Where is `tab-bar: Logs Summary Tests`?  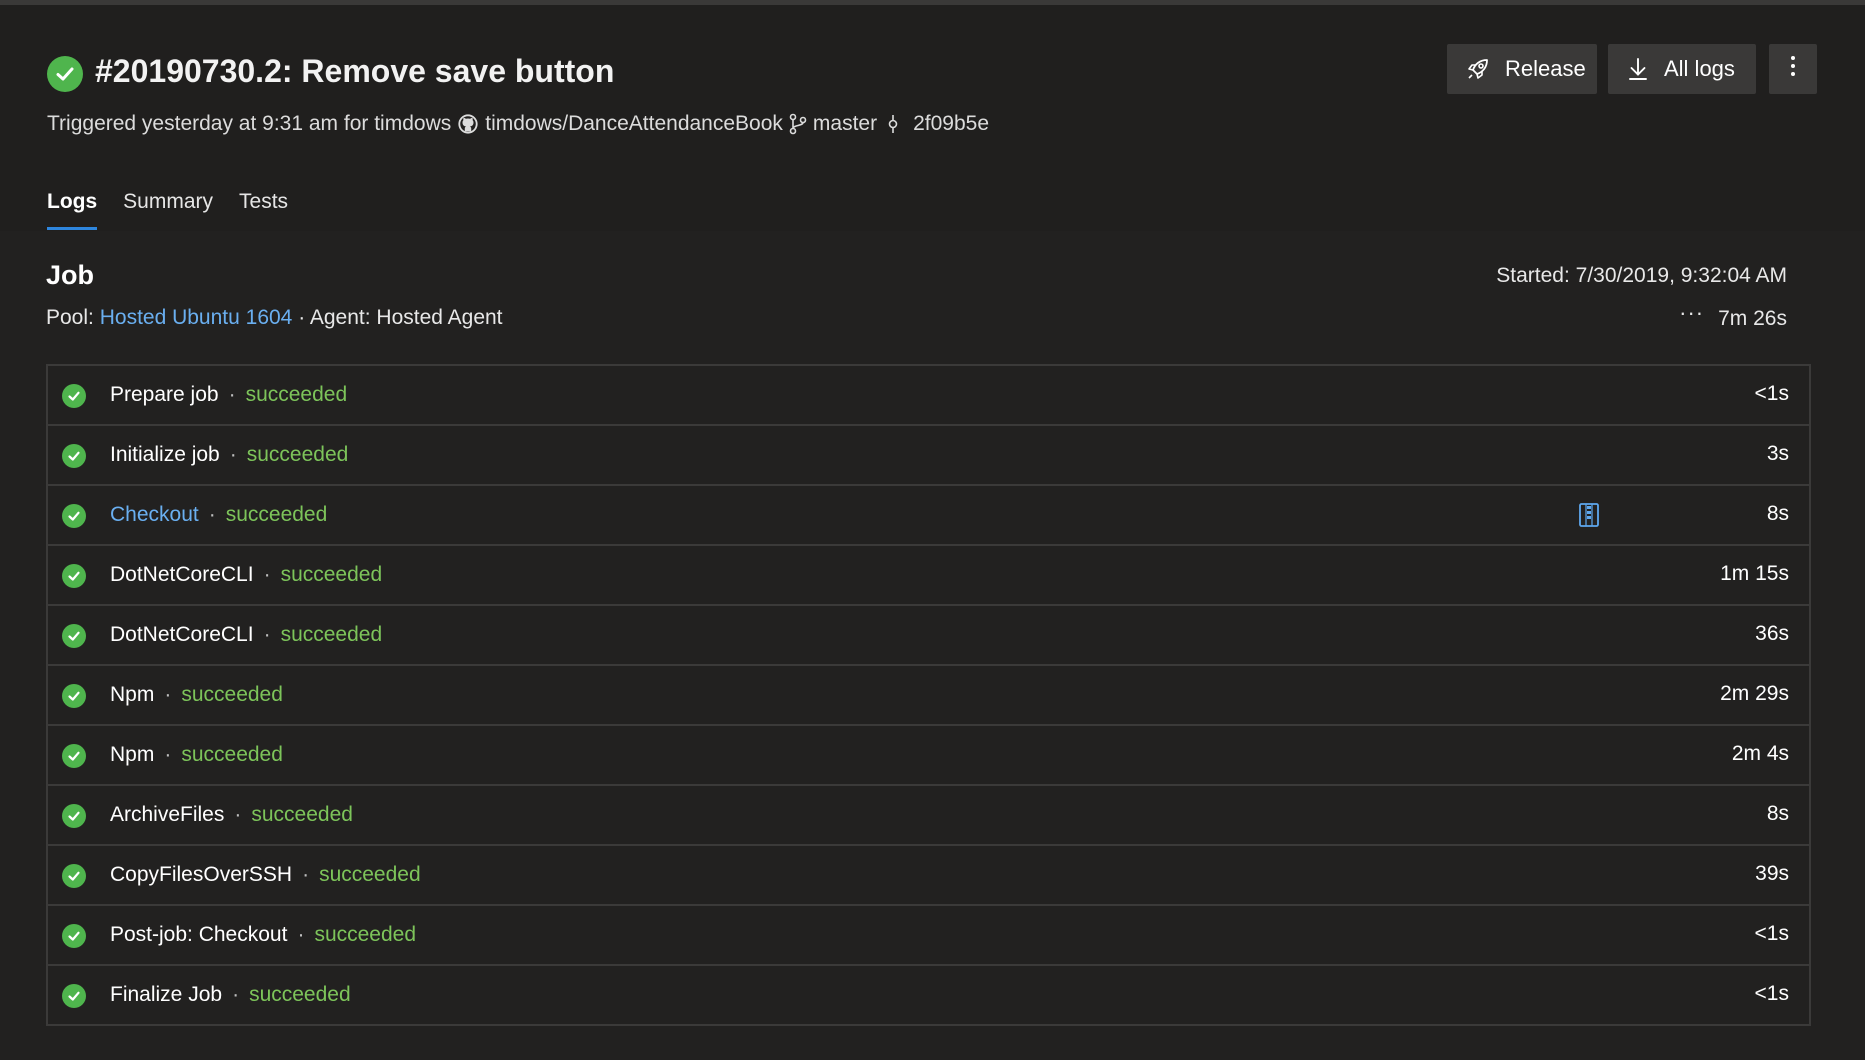
tab-bar: Logs Summary Tests is located at coordinates (180, 210).